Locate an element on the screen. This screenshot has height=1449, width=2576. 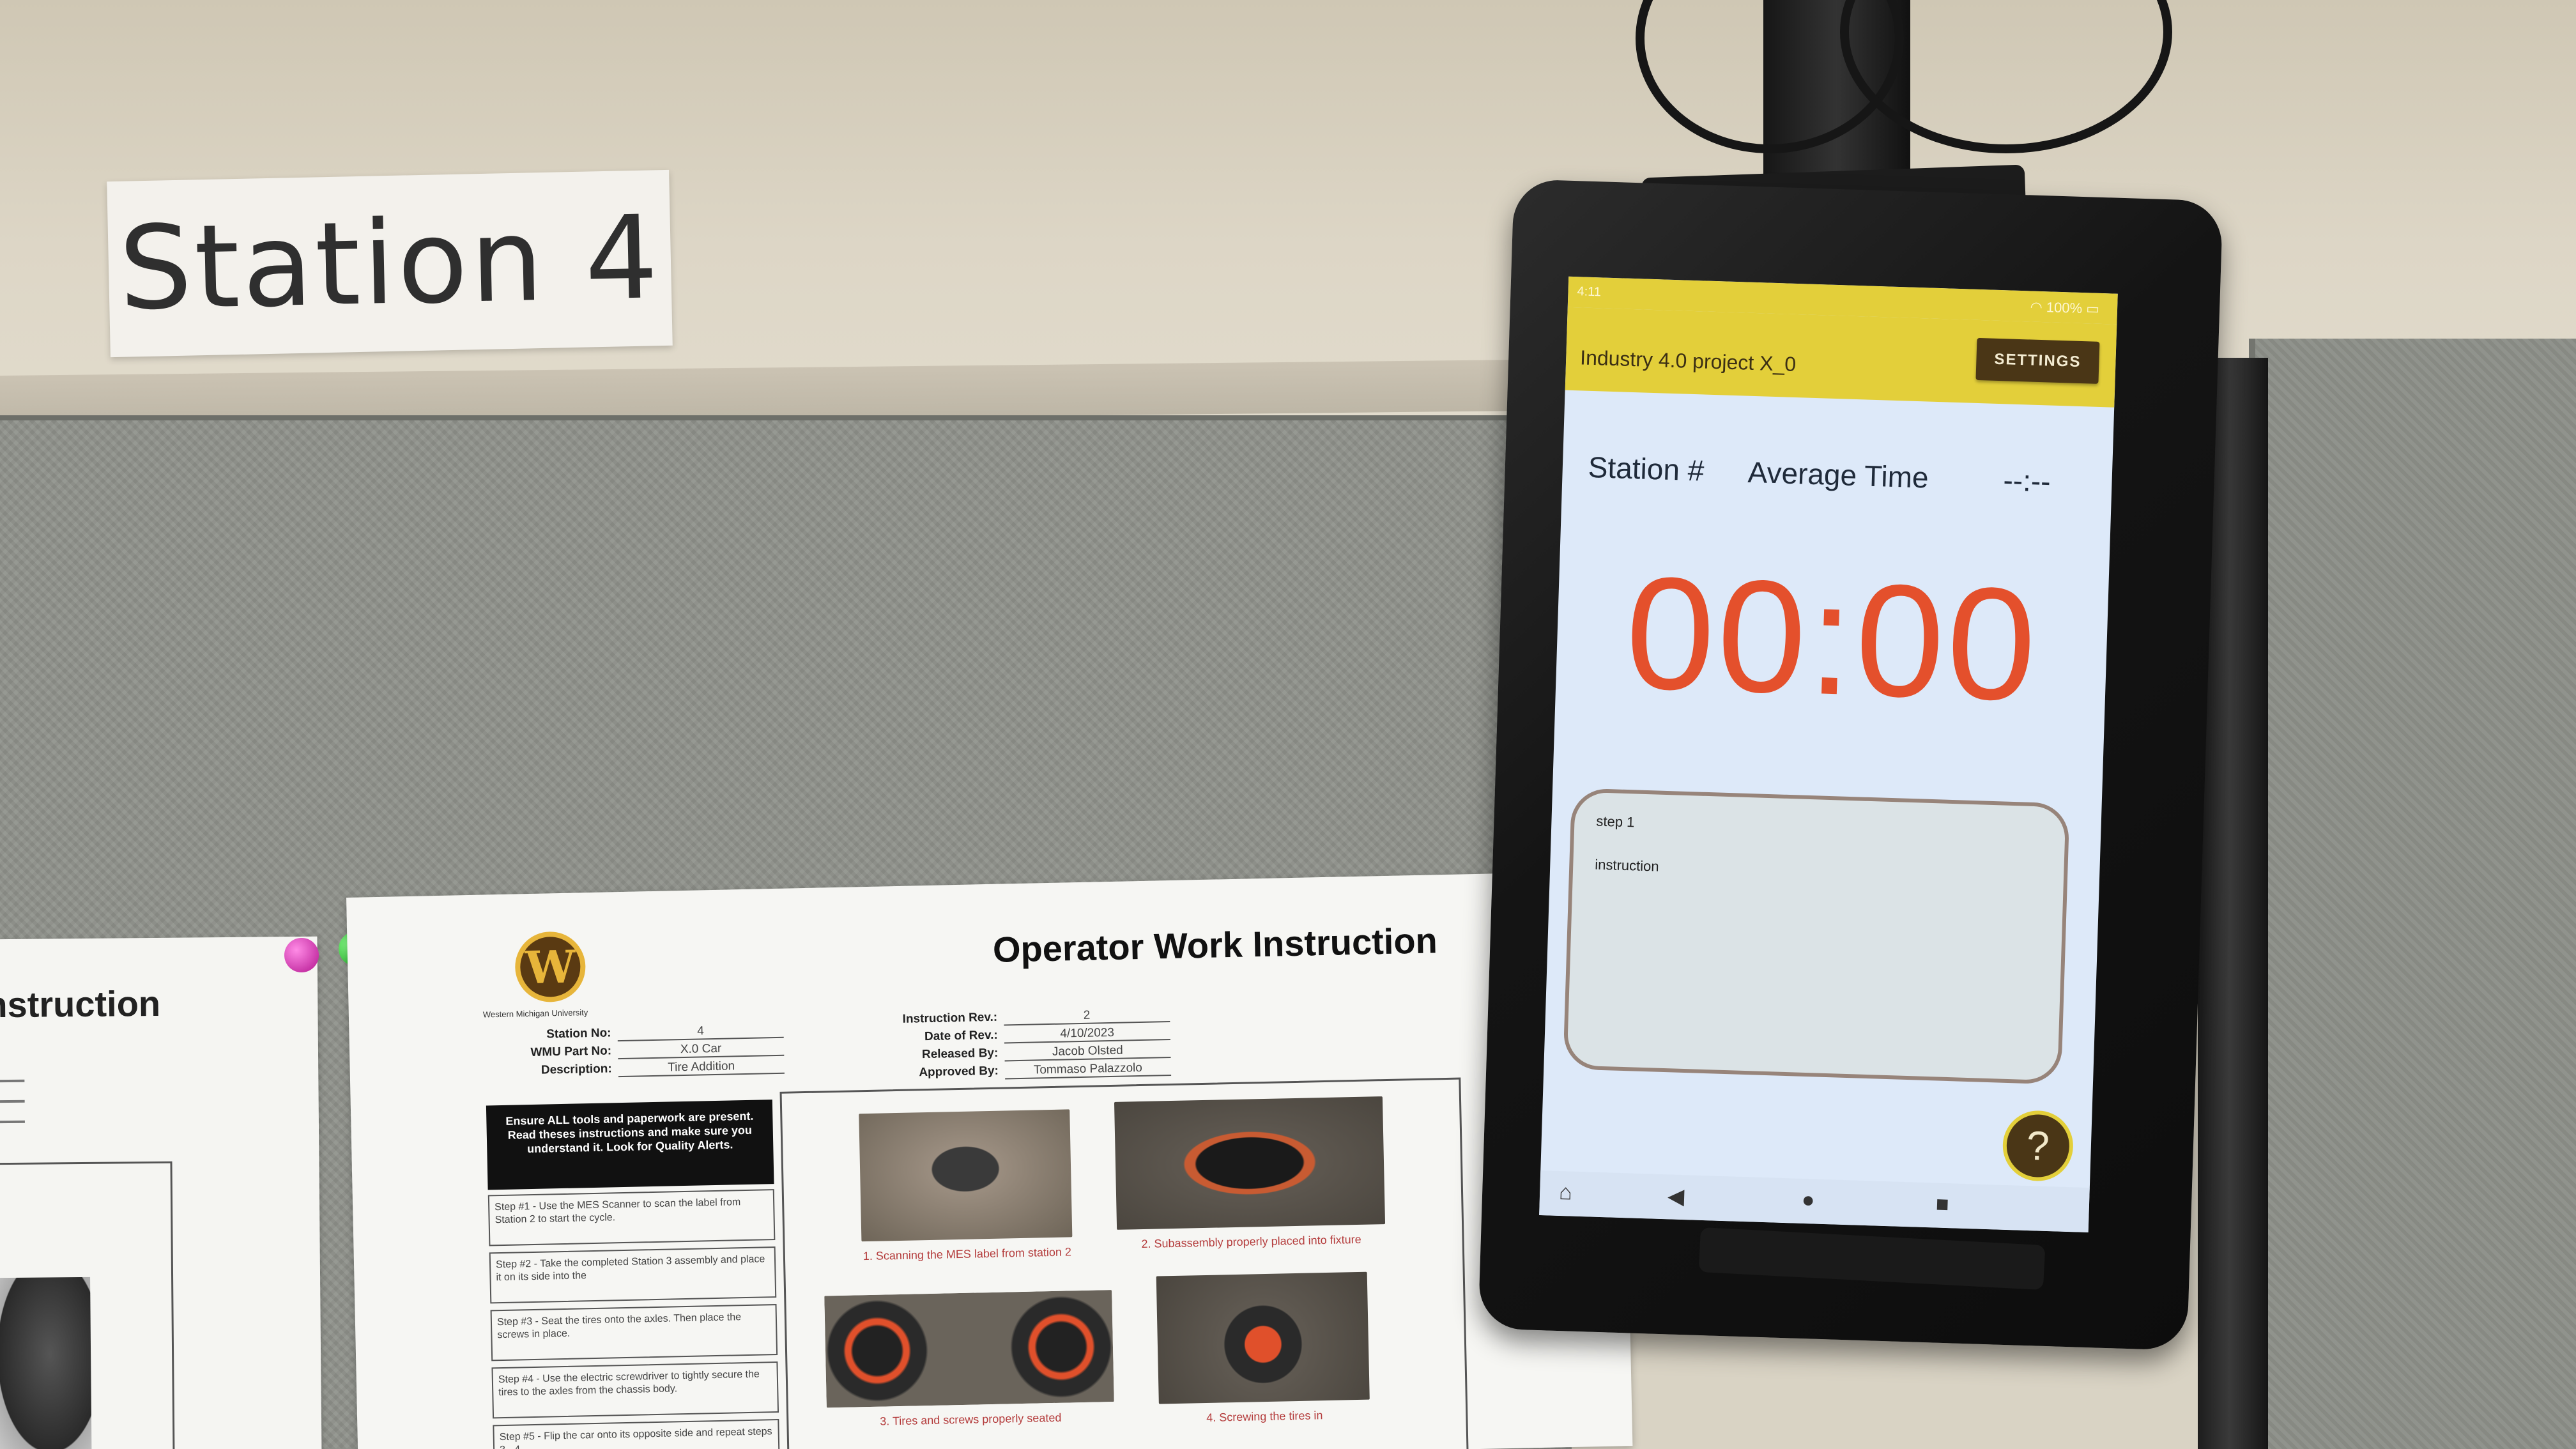
figure-caption: 1. Scanning the MES label from station 2 is located at coordinates (967, 1254).